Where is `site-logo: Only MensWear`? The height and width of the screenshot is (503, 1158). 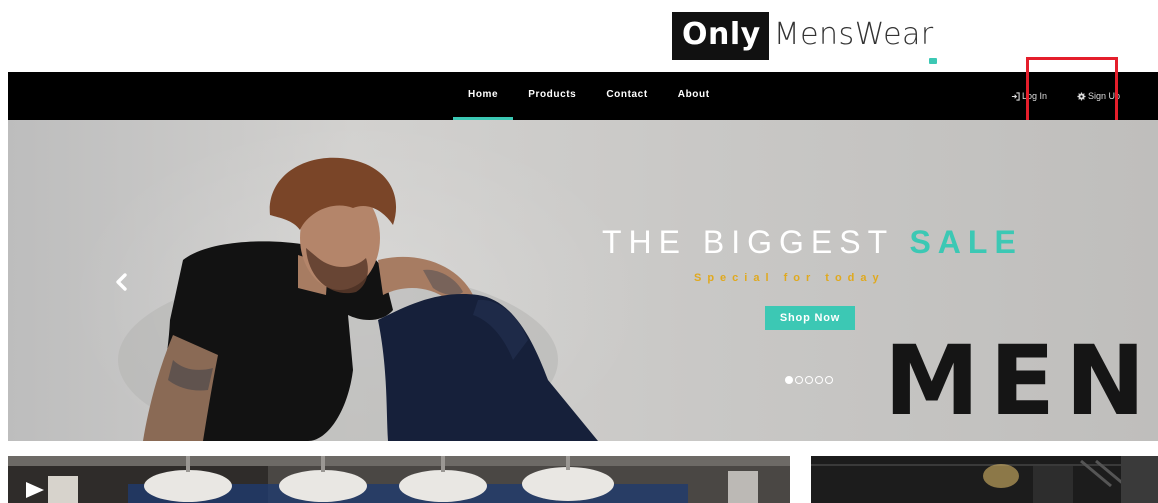
site-logo: Only MensWear is located at coordinates (804, 38).